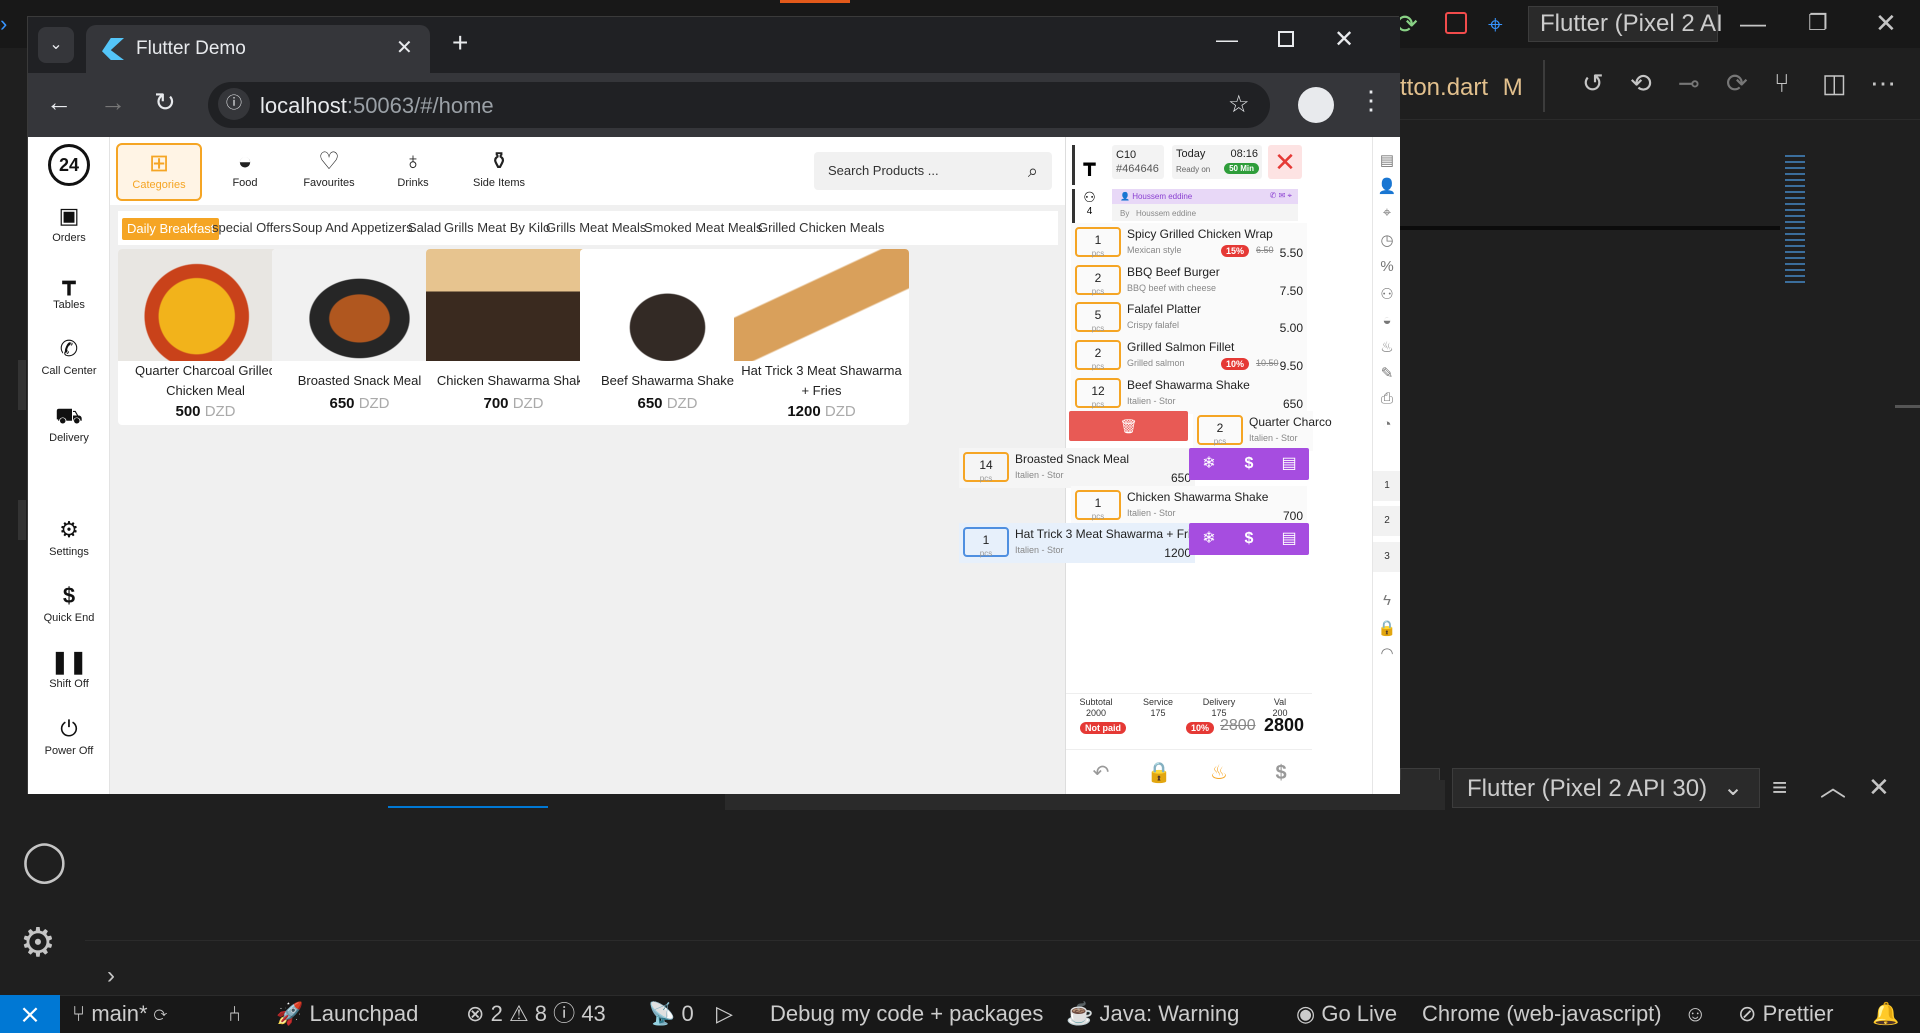 The image size is (1920, 1033). What do you see at coordinates (251, 228) in the screenshot?
I see `subcat-special-offers: special Offers` at bounding box center [251, 228].